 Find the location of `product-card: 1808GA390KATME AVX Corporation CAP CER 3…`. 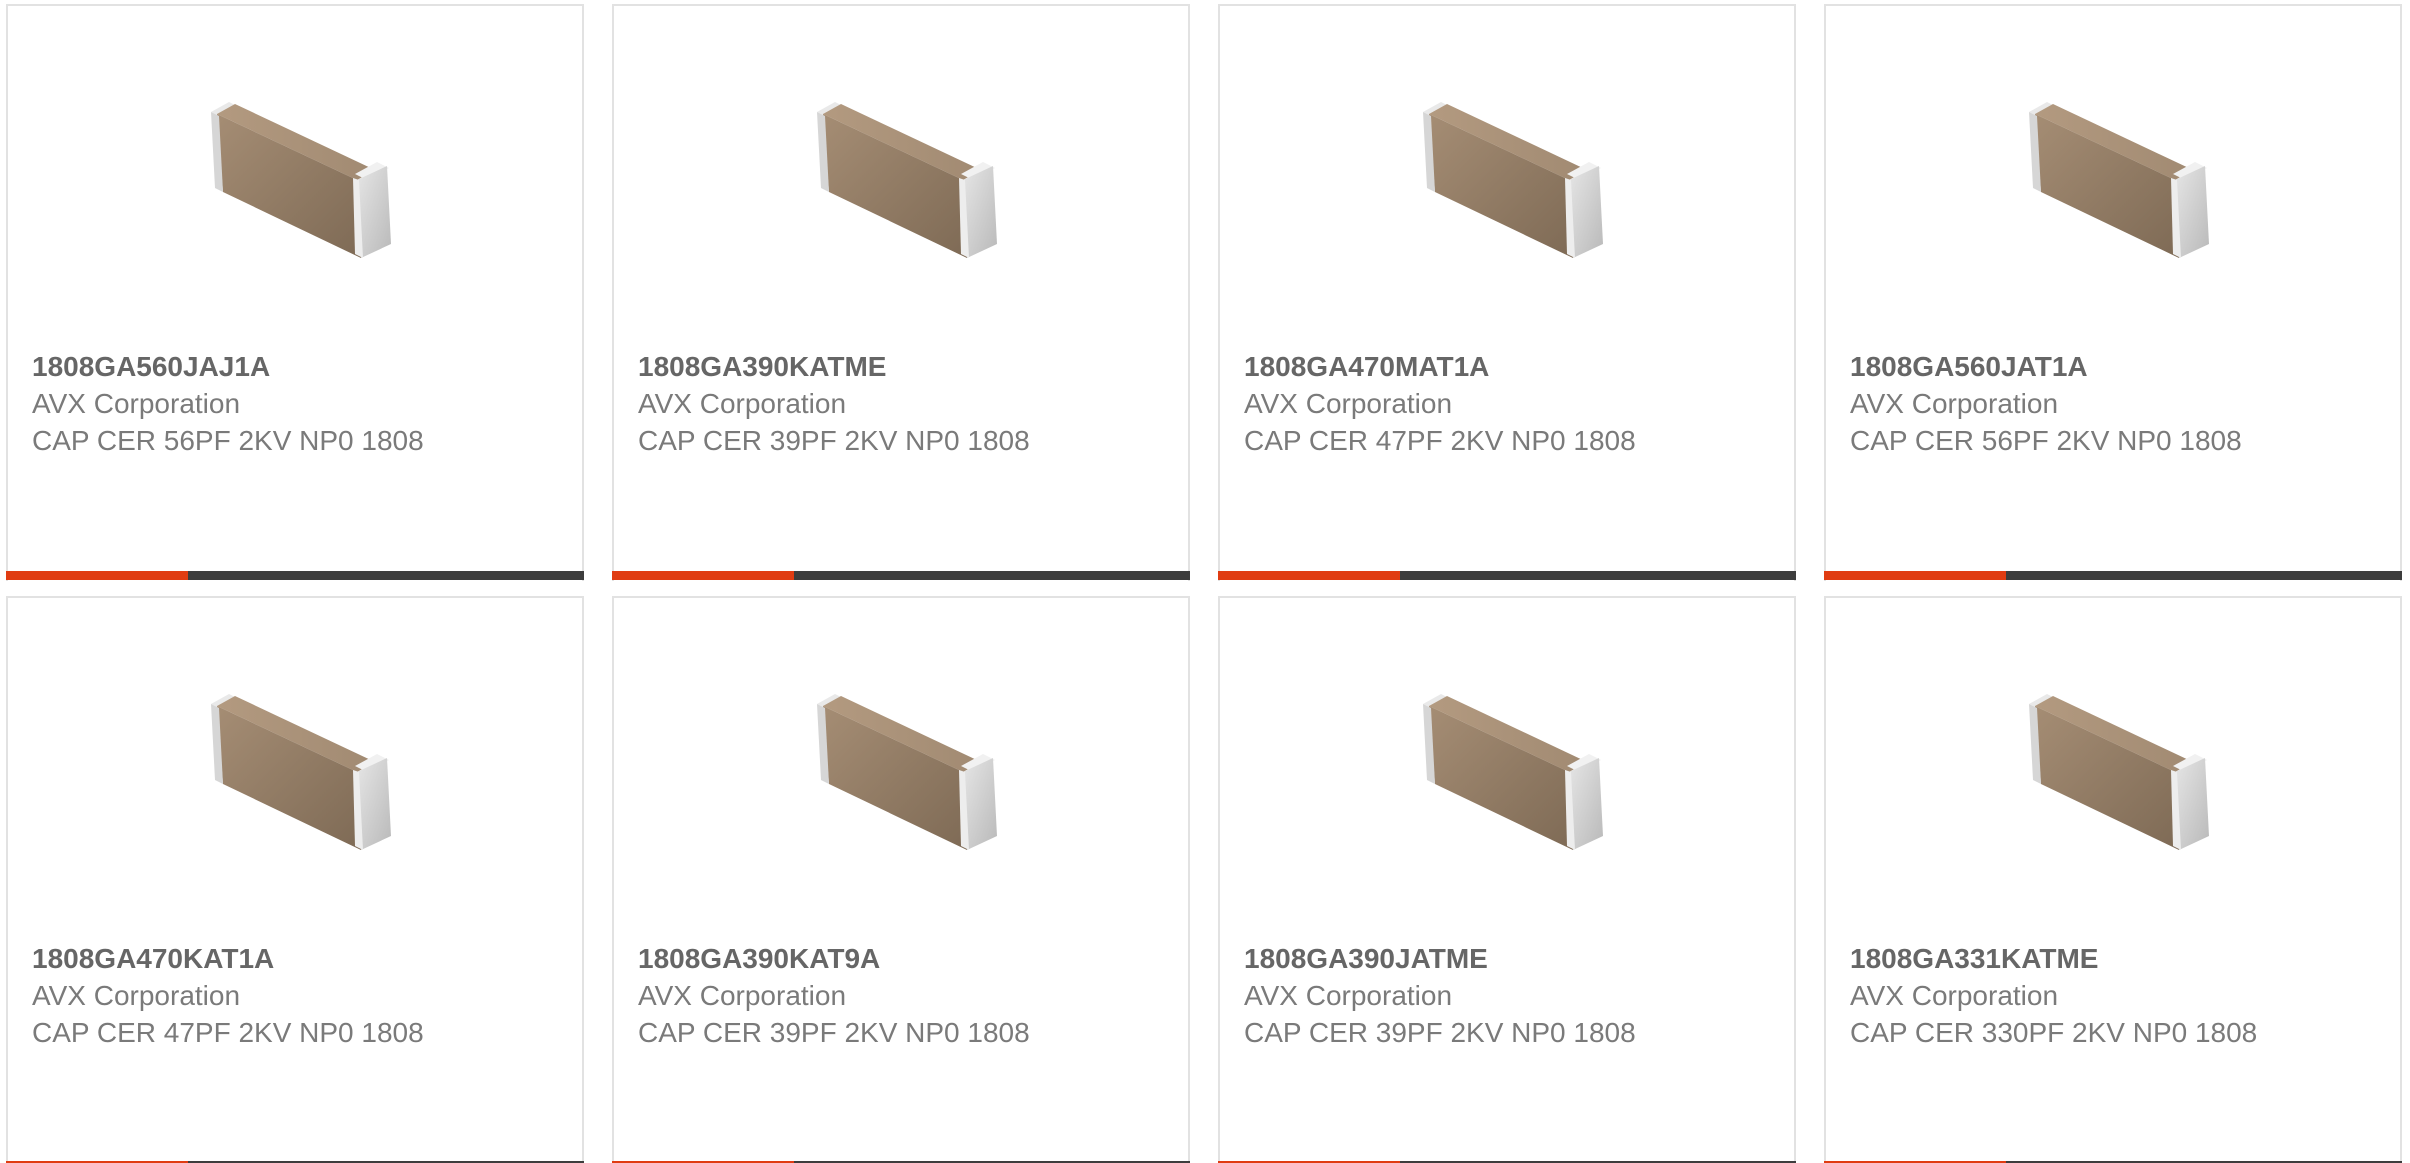

product-card: 1808GA390KATME AVX Corporation CAP CER 3… is located at coordinates (901, 292).